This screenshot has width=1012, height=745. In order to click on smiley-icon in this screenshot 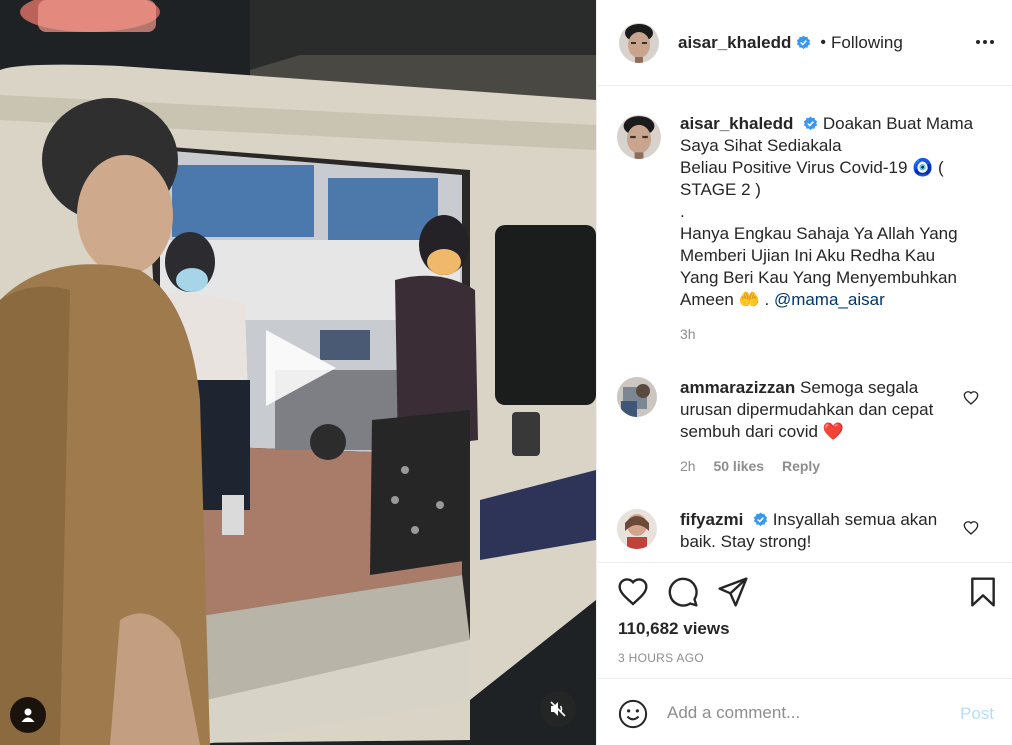, I will do `click(633, 714)`.